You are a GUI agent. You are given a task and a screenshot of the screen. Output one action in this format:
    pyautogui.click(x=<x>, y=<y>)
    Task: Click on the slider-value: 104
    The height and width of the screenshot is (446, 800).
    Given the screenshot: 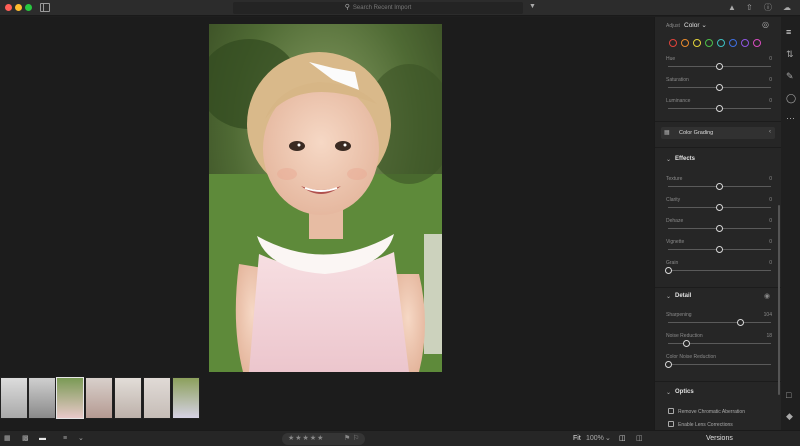 What is the action you would take?
    pyautogui.click(x=768, y=315)
    